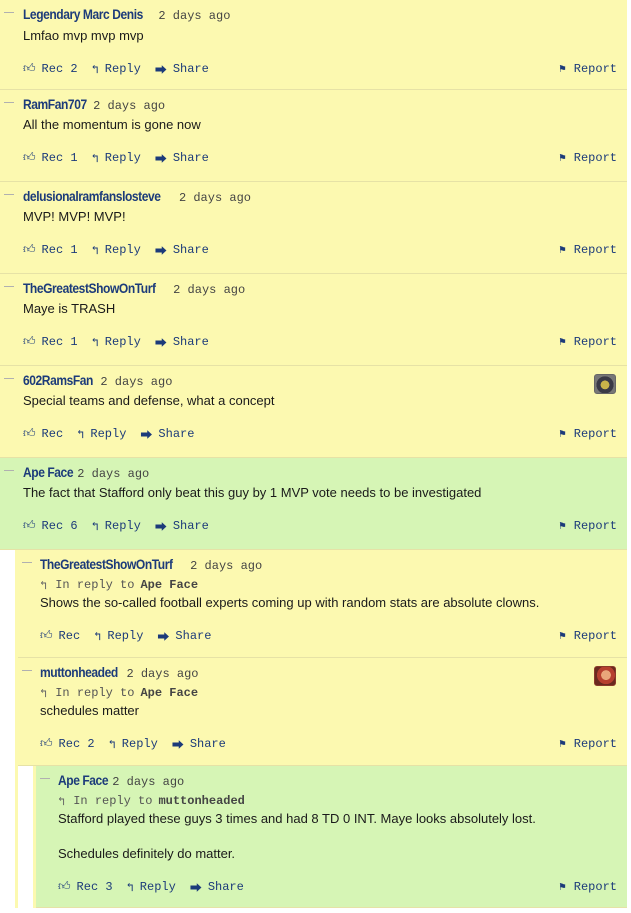 Image resolution: width=631 pixels, height=913 pixels. Describe the element at coordinates (605, 676) in the screenshot. I see `person-avatar` at that location.